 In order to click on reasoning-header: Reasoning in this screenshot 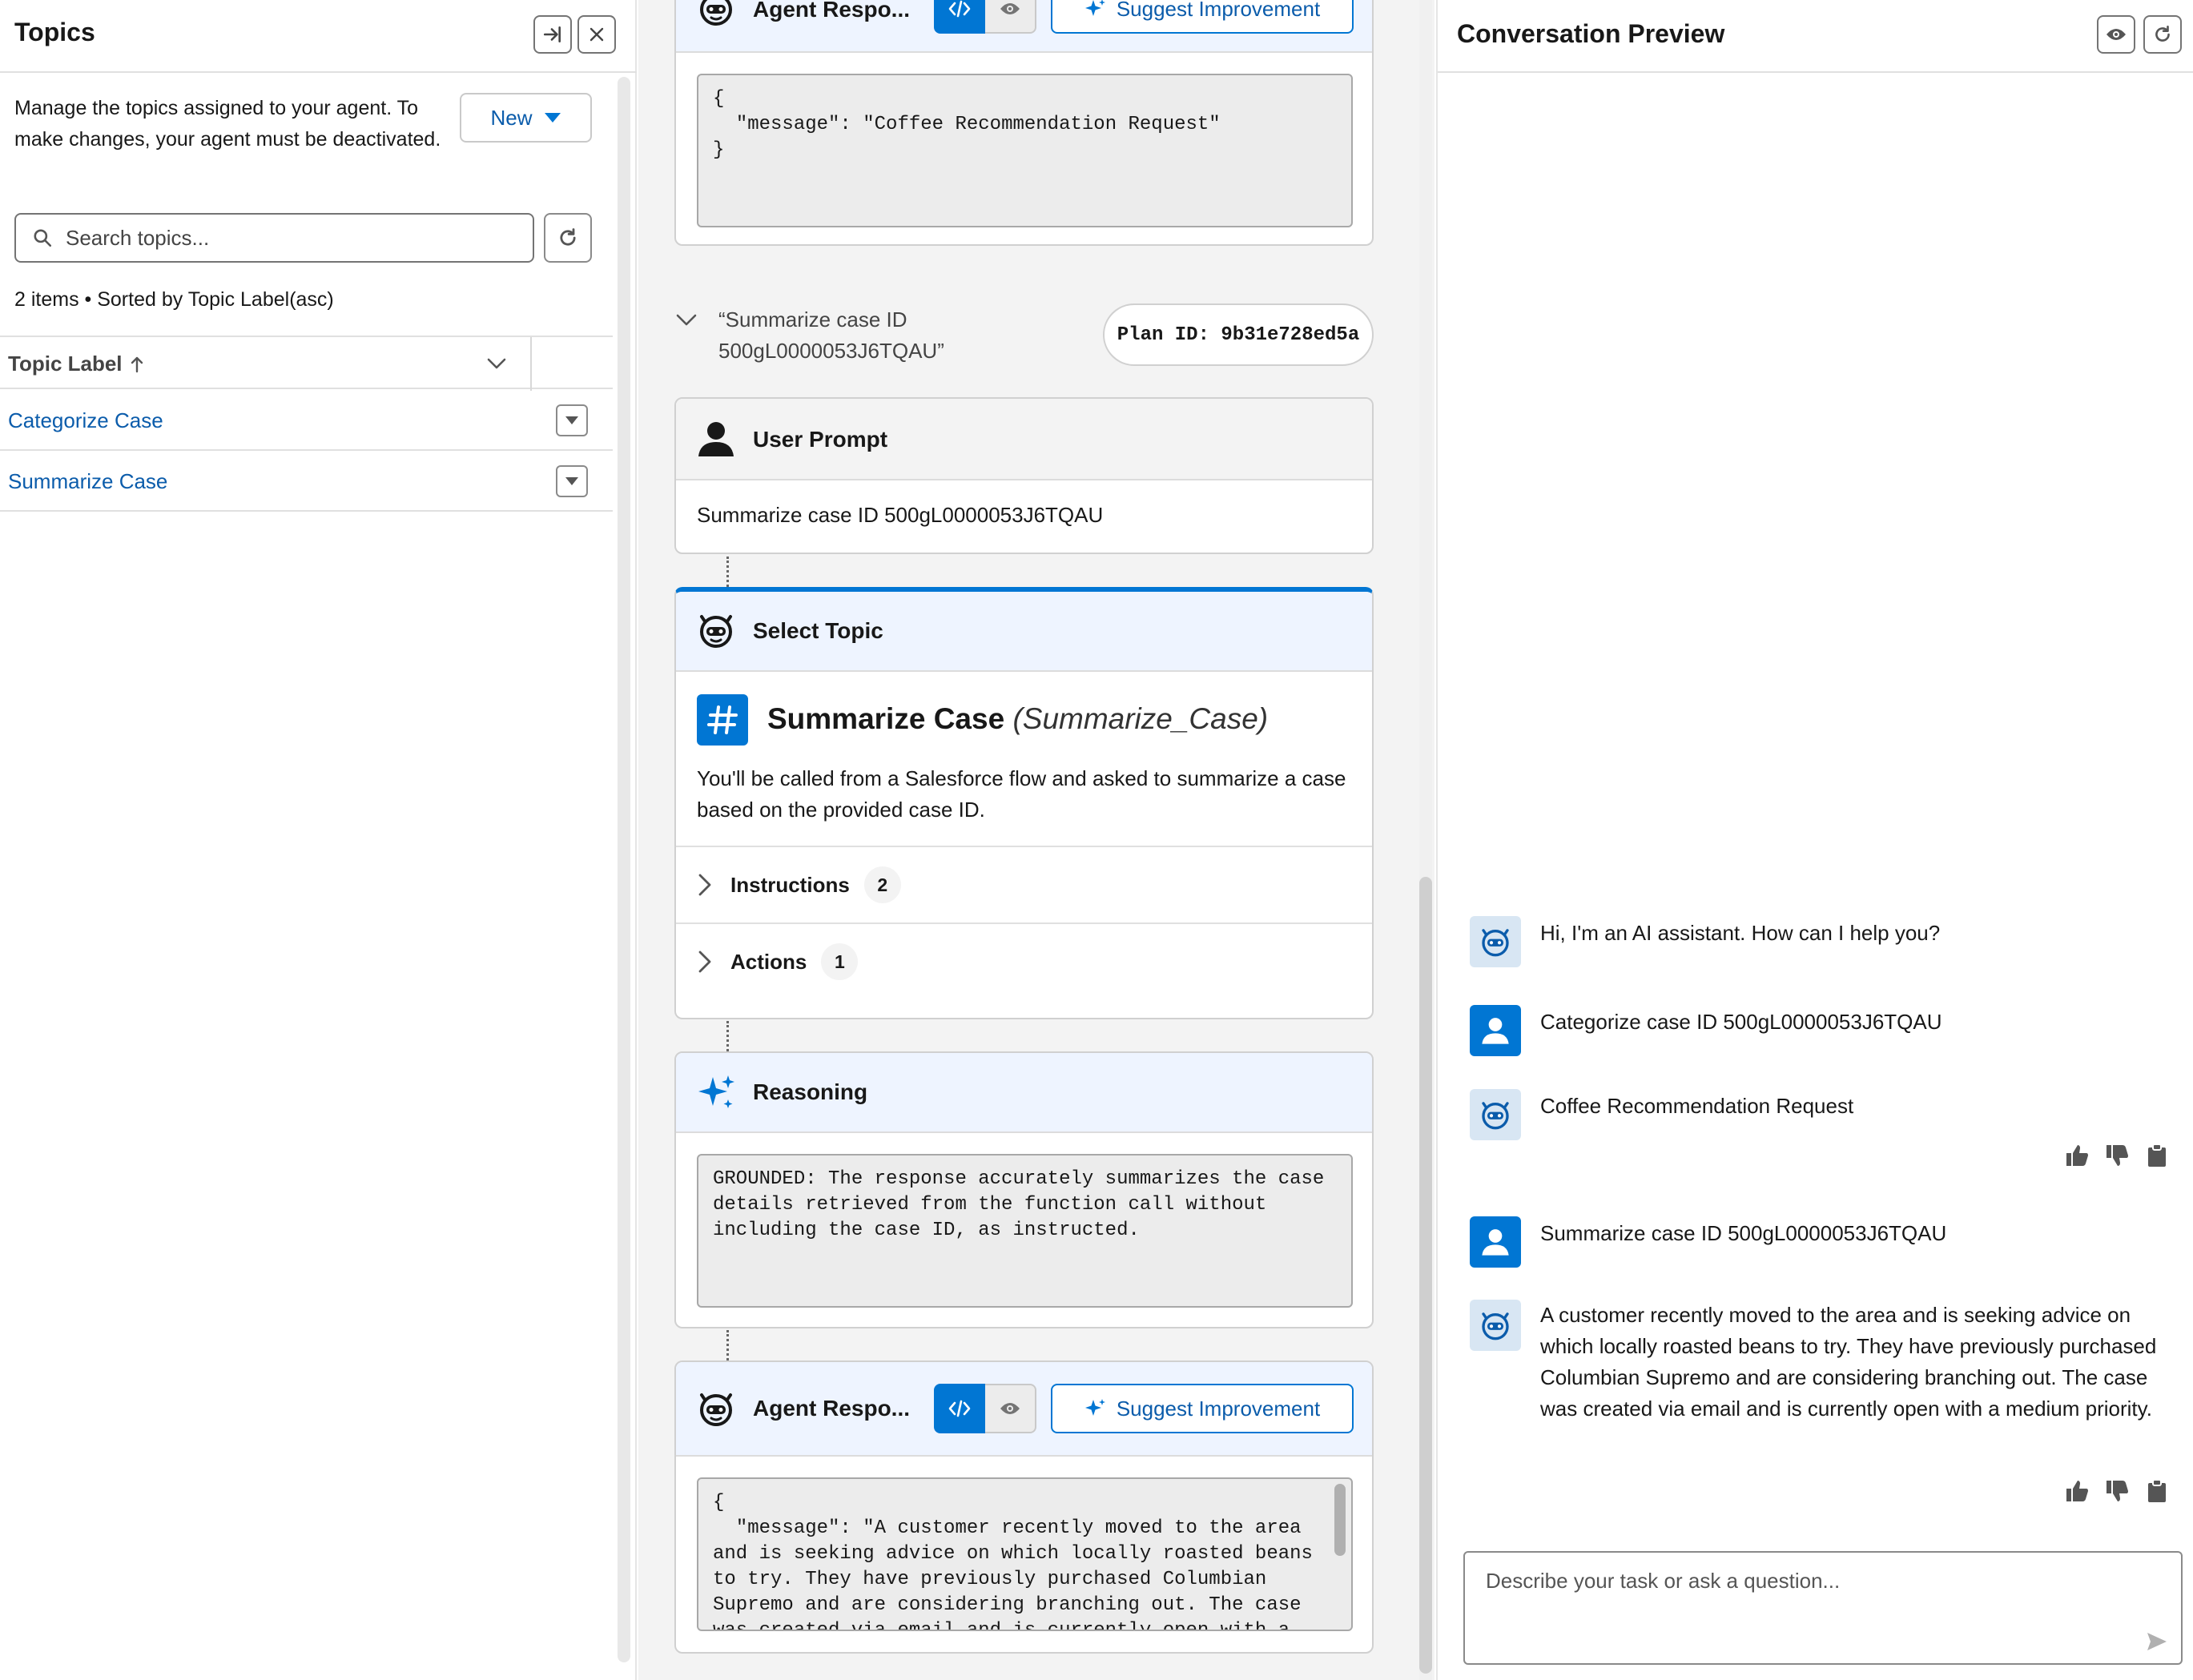, I will do `click(1024, 1093)`.